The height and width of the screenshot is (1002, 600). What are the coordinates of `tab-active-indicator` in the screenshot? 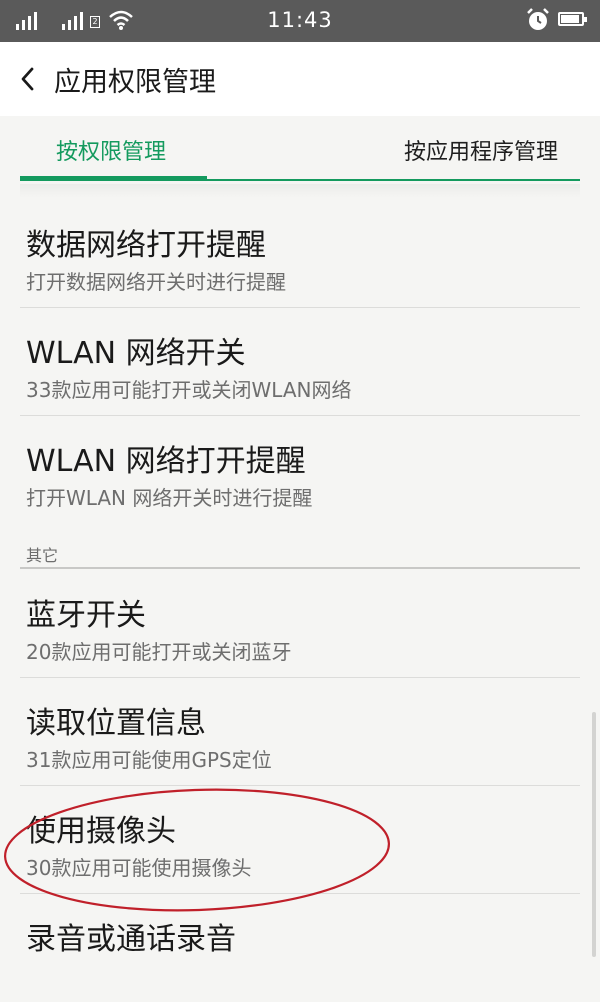 It's located at (113, 178).